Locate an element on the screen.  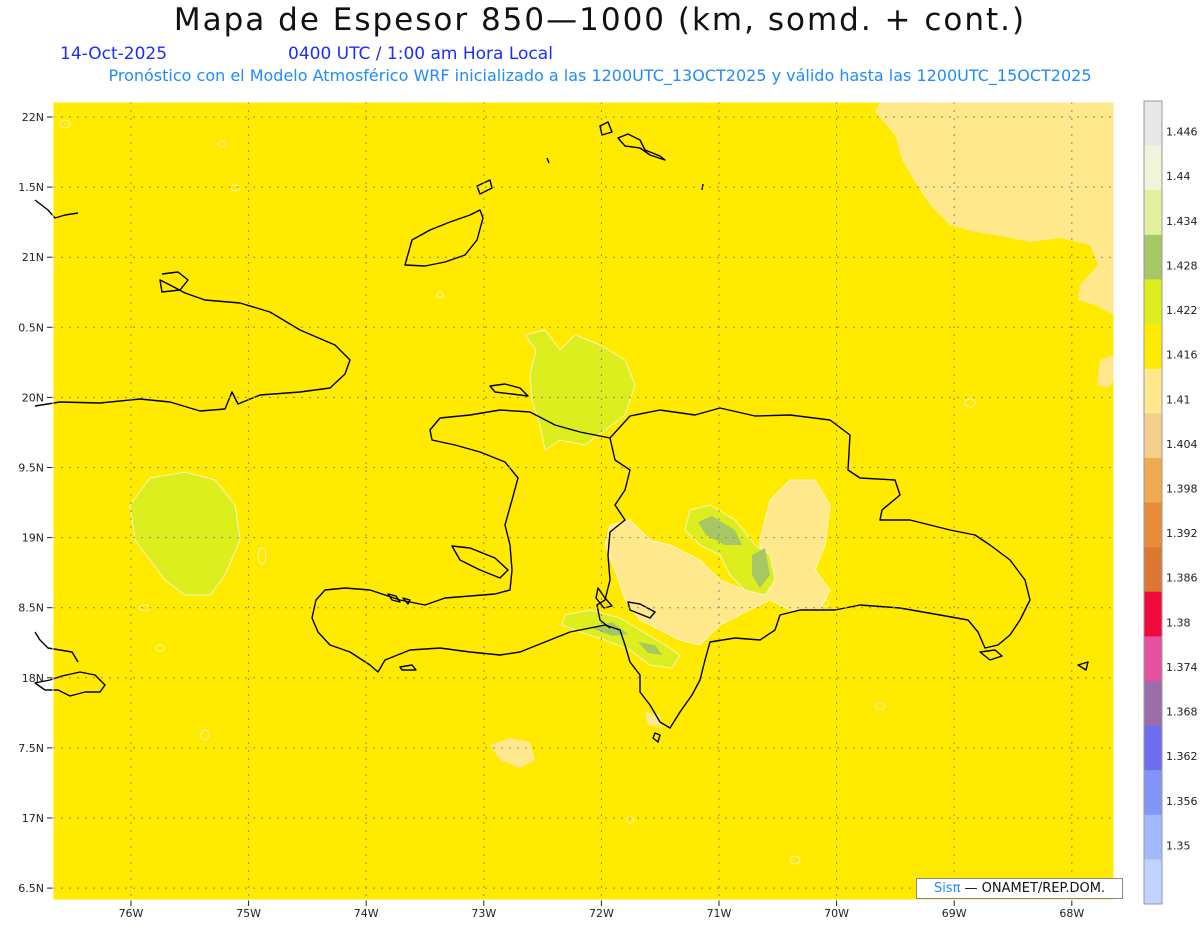
lat-tick-label: 17N is located at coordinates (33, 818).